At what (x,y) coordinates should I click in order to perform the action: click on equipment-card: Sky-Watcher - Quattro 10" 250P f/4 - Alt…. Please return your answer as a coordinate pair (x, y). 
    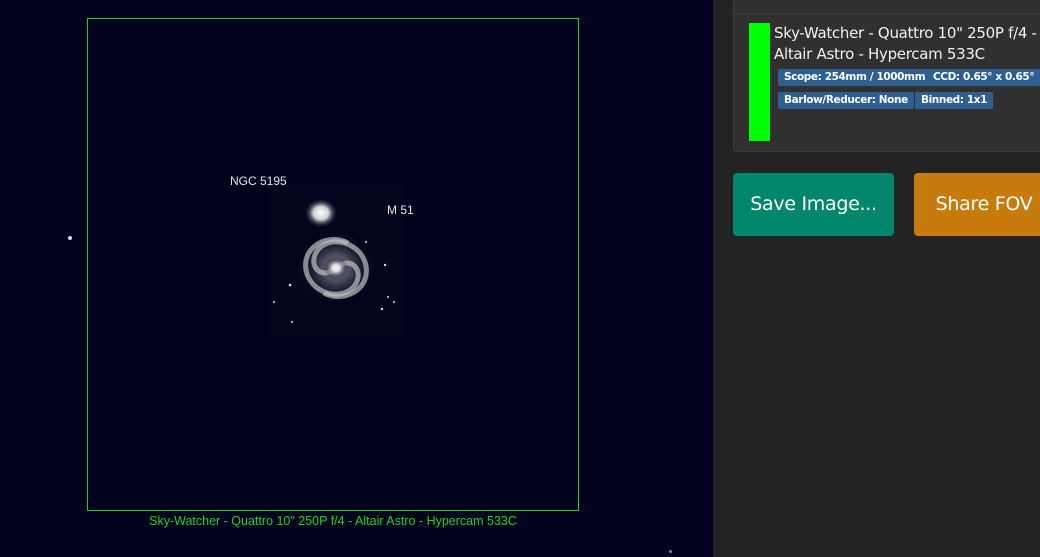
    Looking at the image, I should click on (886, 76).